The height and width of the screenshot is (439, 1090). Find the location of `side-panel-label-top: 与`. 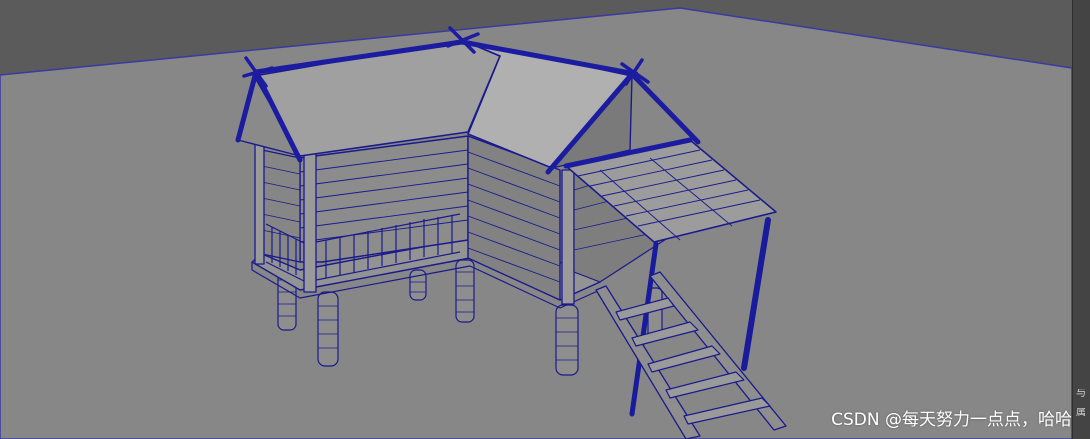

side-panel-label-top: 与 is located at coordinates (1082, 394).